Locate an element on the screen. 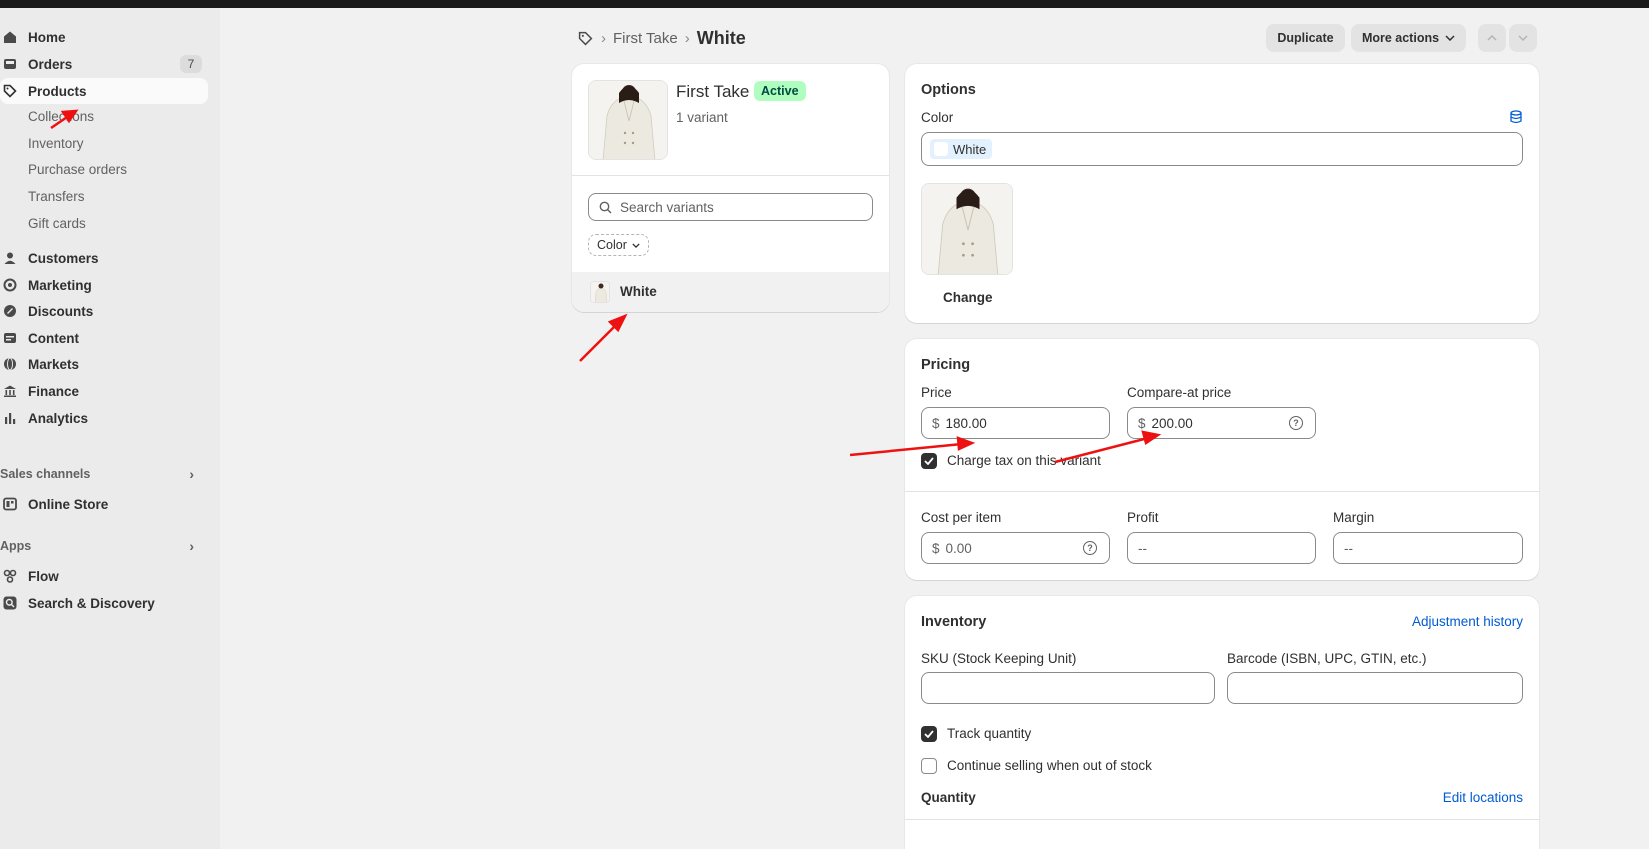 Image resolution: width=1649 pixels, height=849 pixels. search-discovery-icon is located at coordinates (10, 603).